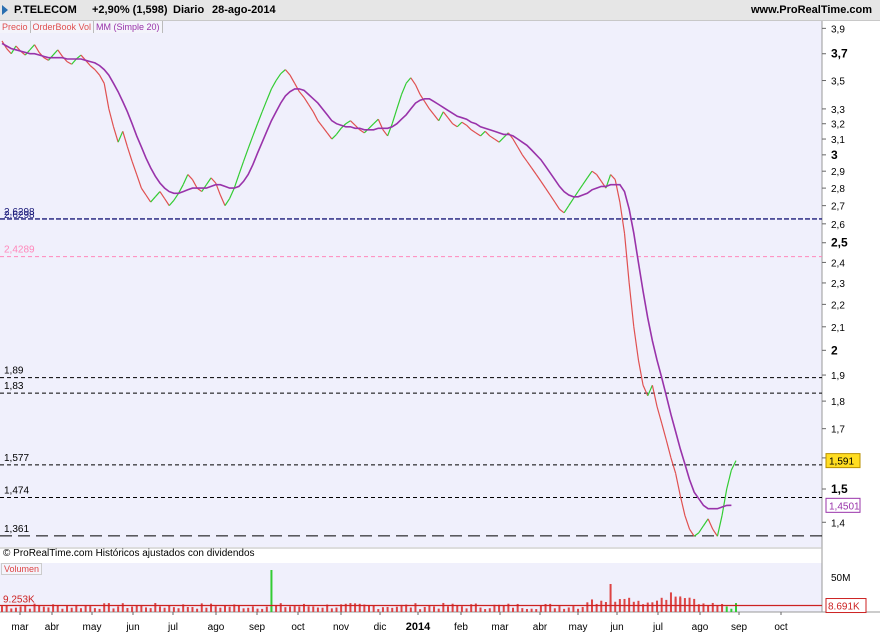  I want to click on x-tick-label: abr, so click(540, 627).